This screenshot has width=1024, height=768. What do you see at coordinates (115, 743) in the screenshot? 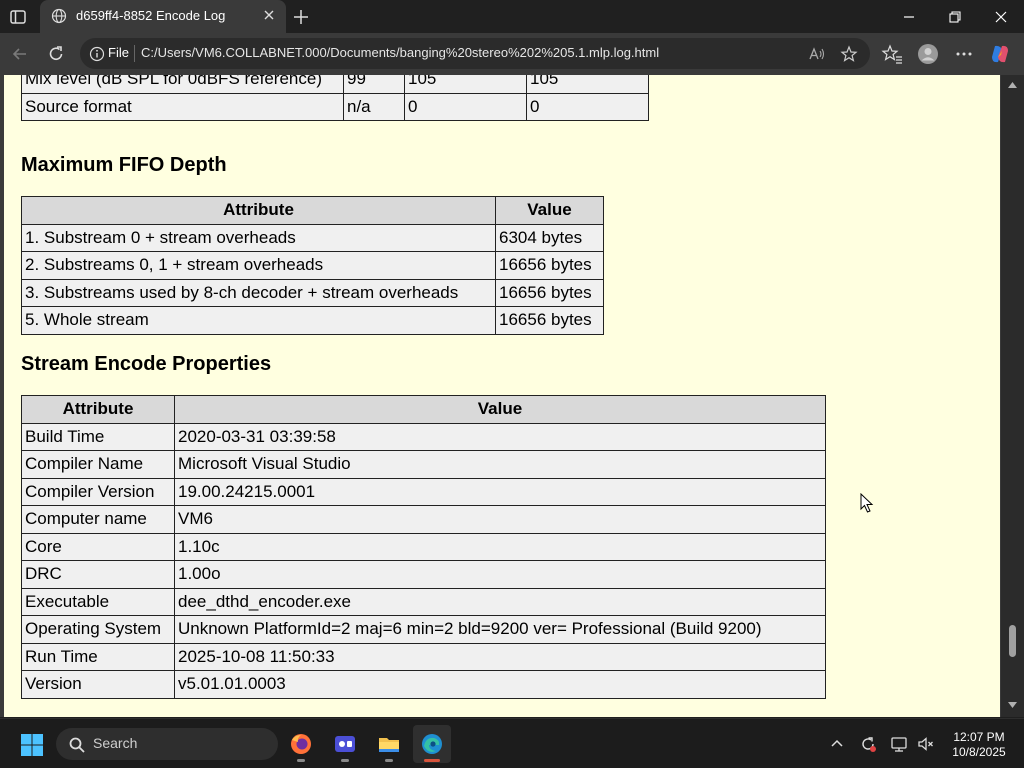
I see `search-label: Search` at bounding box center [115, 743].